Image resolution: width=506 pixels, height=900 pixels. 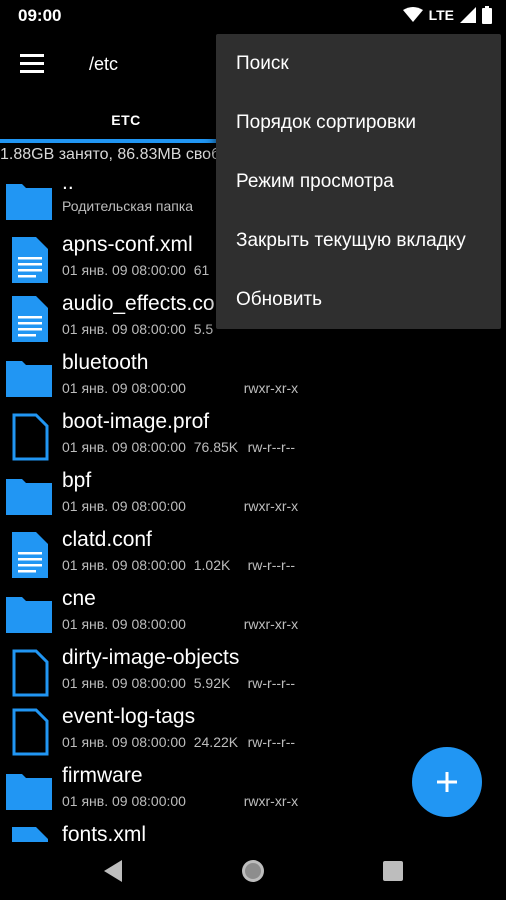 I want to click on file-size: 24.22K, so click(x=216, y=742).